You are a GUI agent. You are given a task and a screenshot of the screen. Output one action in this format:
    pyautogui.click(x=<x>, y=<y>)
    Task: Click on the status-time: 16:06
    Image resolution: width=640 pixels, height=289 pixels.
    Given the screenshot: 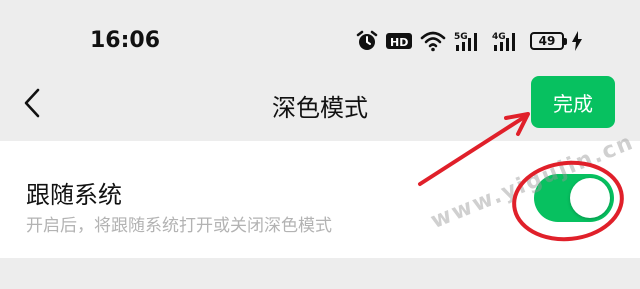 What is the action you would take?
    pyautogui.click(x=125, y=40)
    